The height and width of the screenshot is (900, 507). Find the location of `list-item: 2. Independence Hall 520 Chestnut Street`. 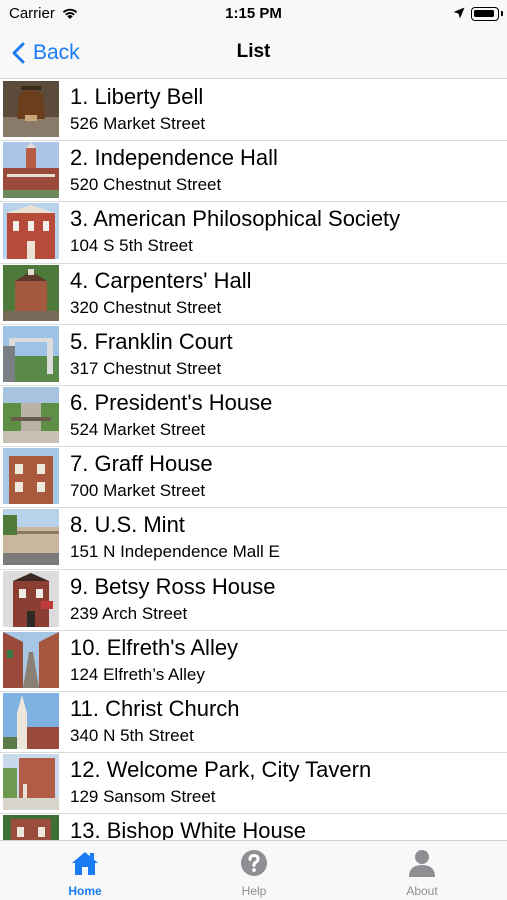

list-item: 2. Independence Hall 520 Chestnut Street is located at coordinates (253, 172).